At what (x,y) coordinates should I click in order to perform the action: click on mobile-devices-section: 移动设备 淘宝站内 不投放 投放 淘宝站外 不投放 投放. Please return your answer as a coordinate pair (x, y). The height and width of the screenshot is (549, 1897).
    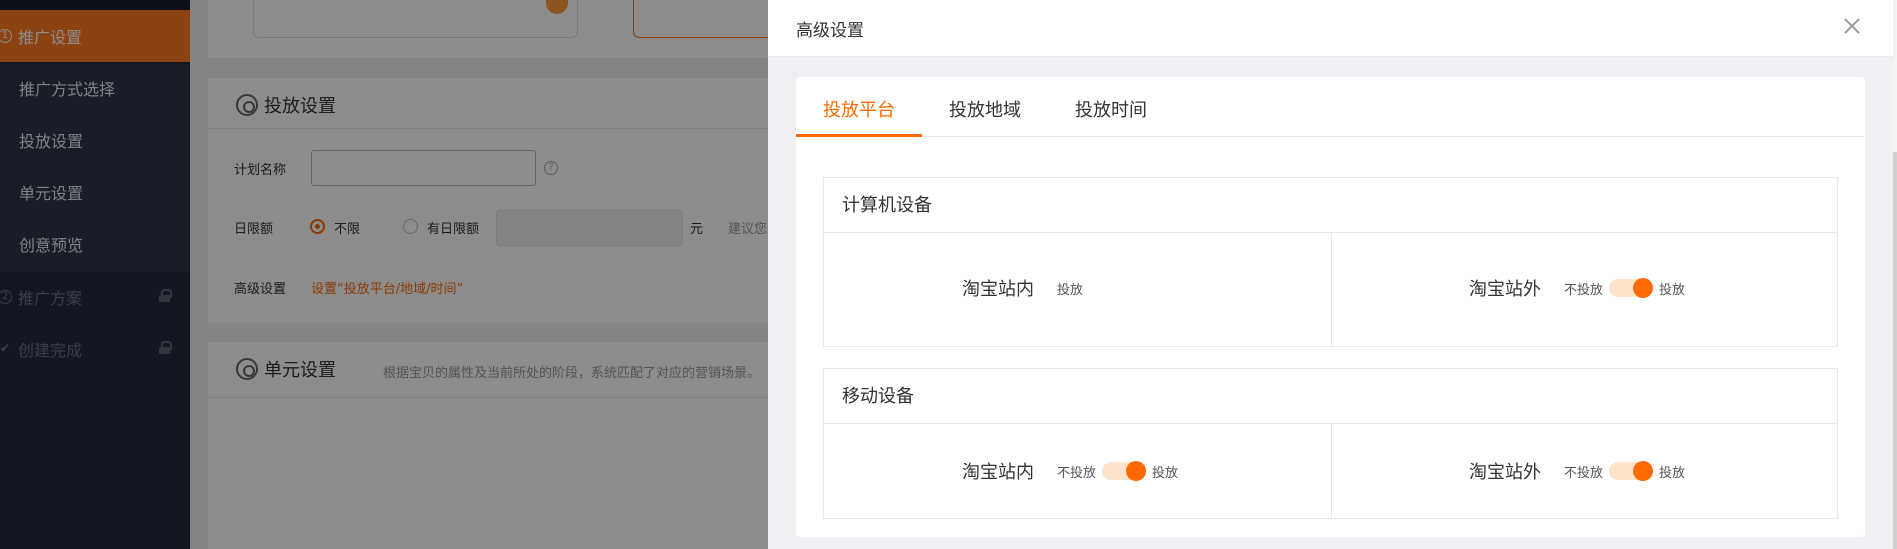
    Looking at the image, I should click on (1330, 443).